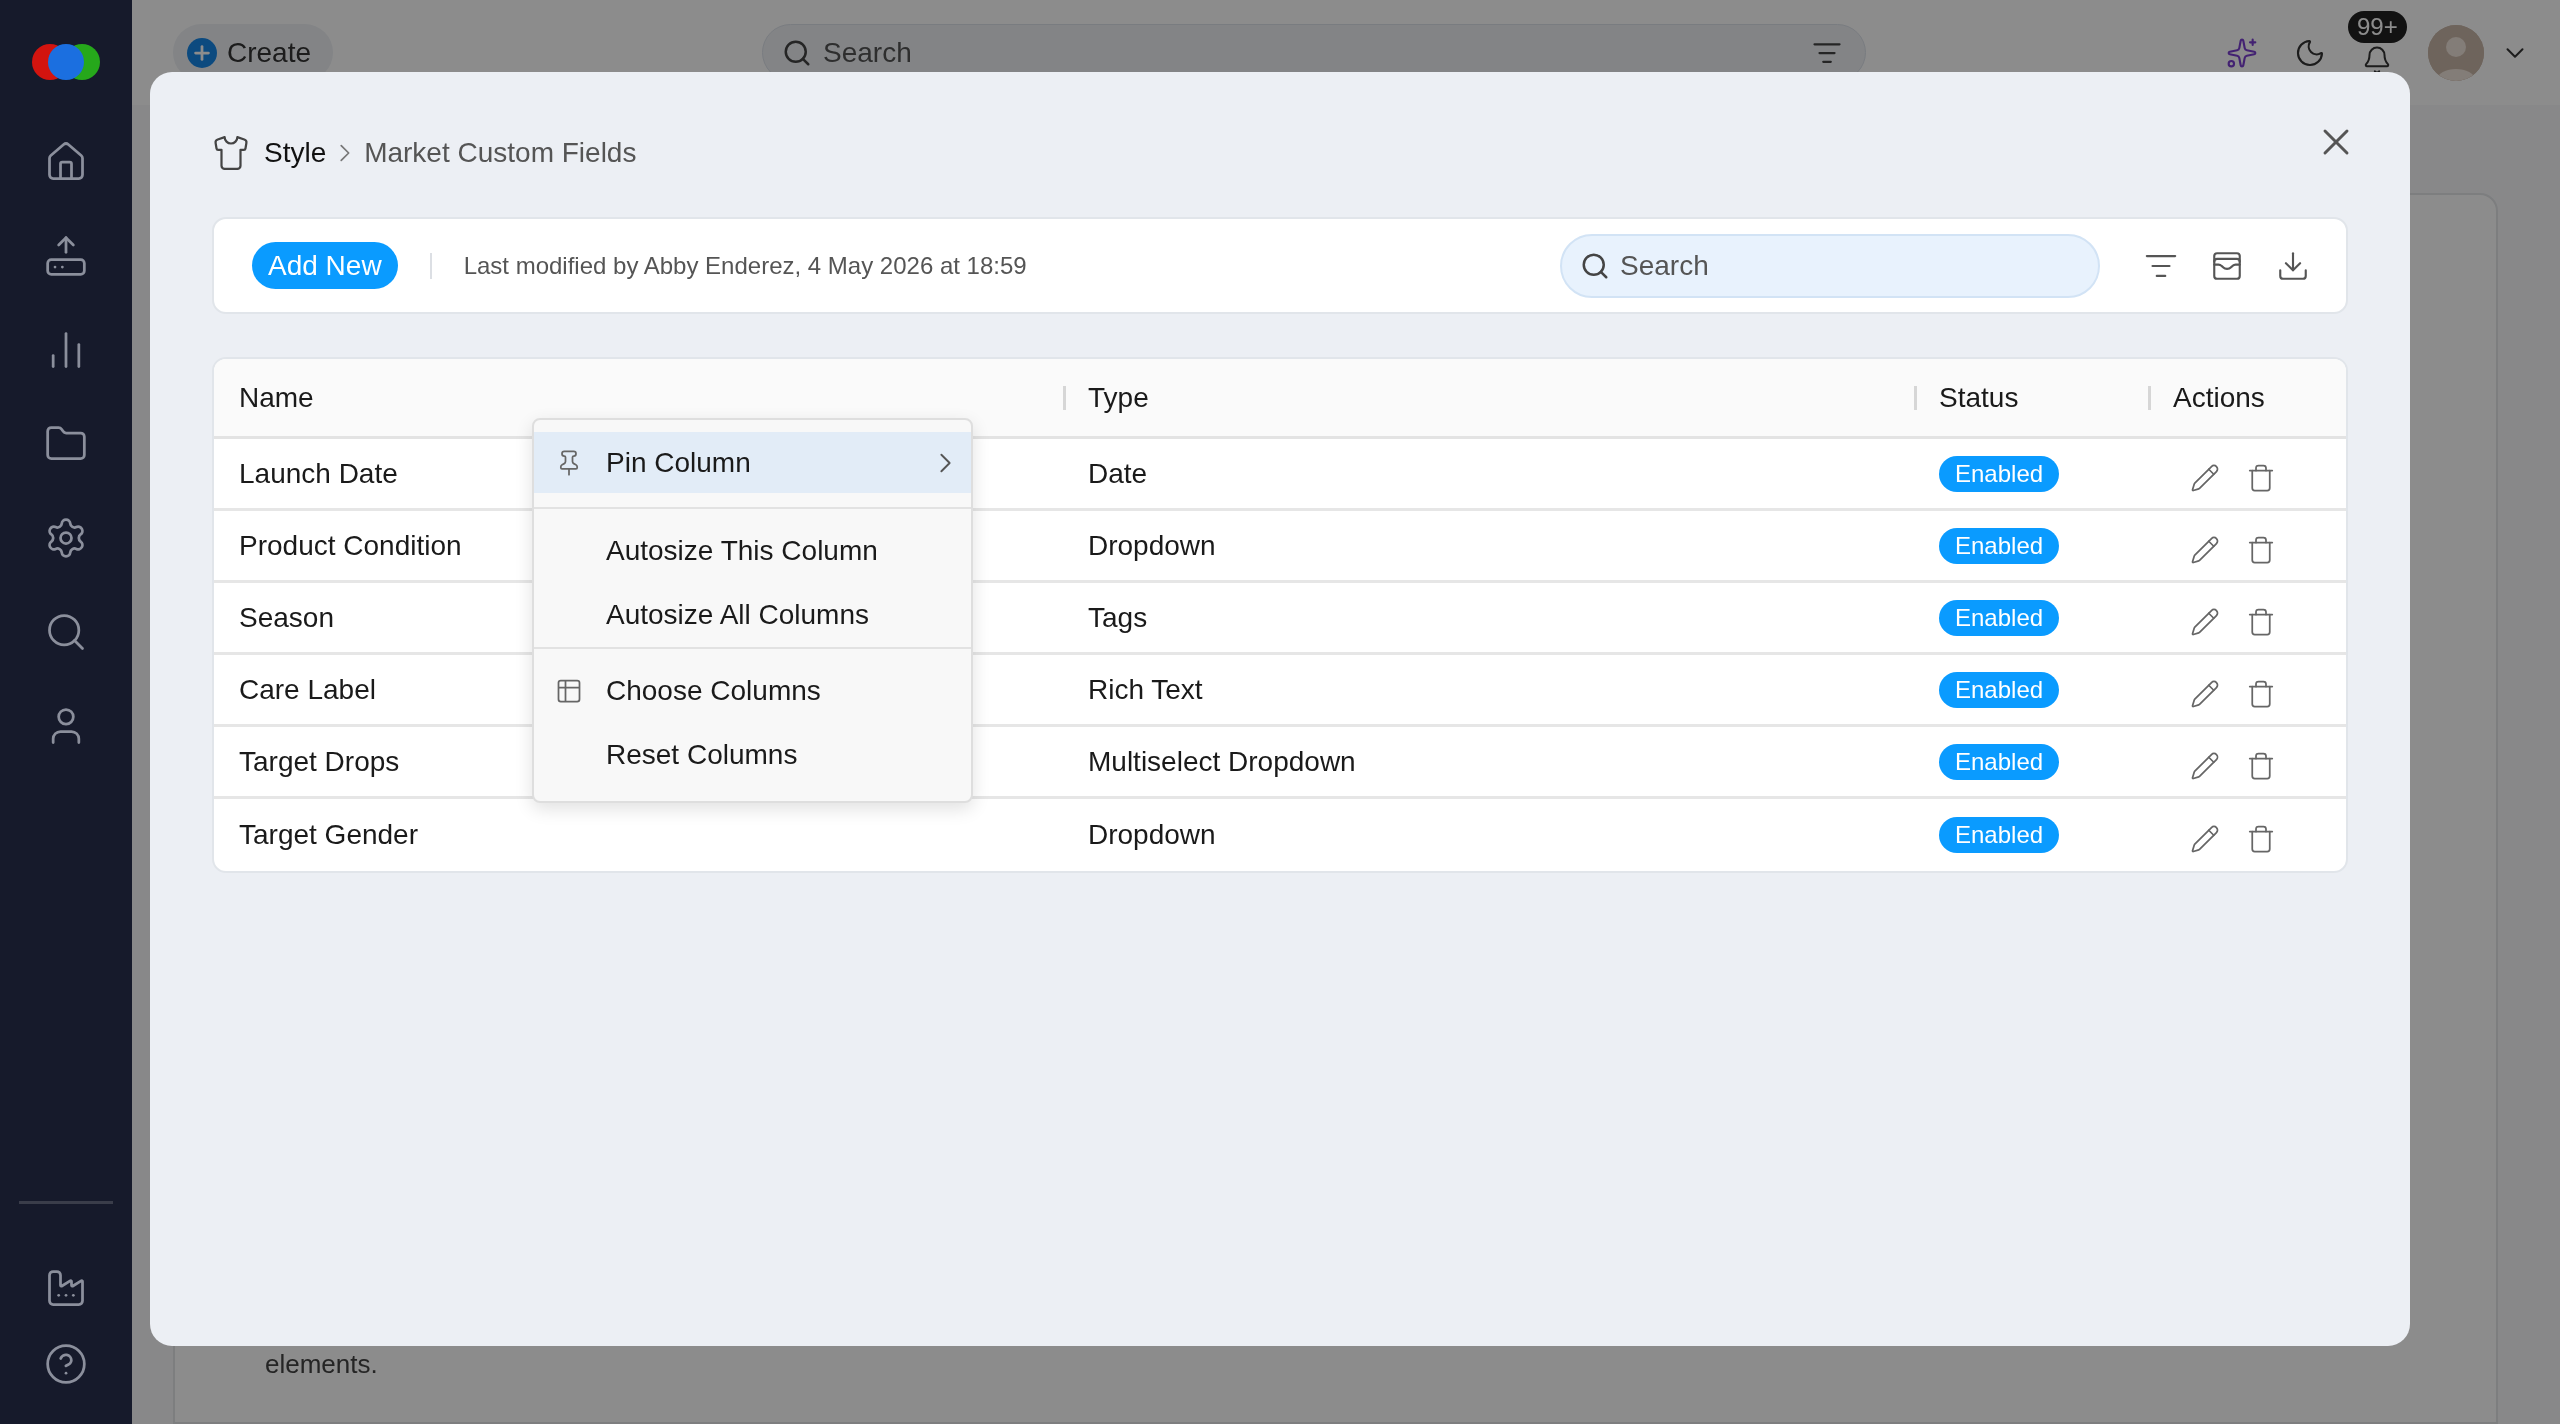 The height and width of the screenshot is (1424, 2560). What do you see at coordinates (66, 62) in the screenshot?
I see `logo-icon` at bounding box center [66, 62].